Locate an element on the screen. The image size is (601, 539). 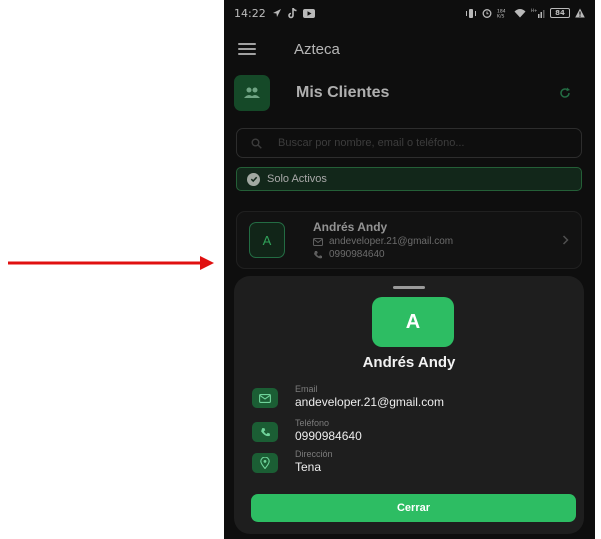
close-button: Cerrar is located at coordinates (413, 508).